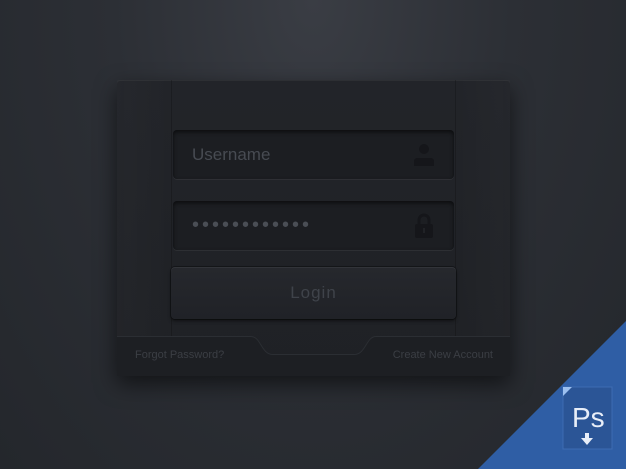 Image resolution: width=626 pixels, height=469 pixels. I want to click on panel-footer: Forgot Password? Create New Account, so click(313, 356).